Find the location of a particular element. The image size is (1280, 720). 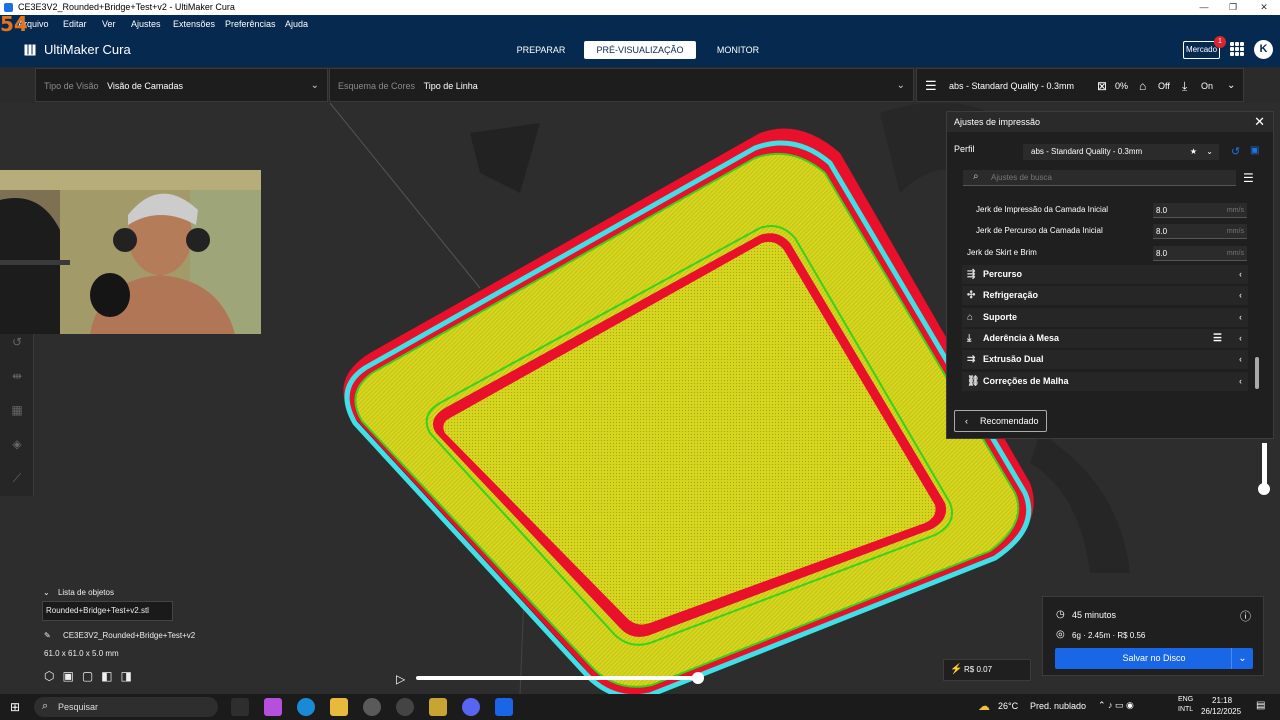

weather-temp: 26°C is located at coordinates (1008, 706).